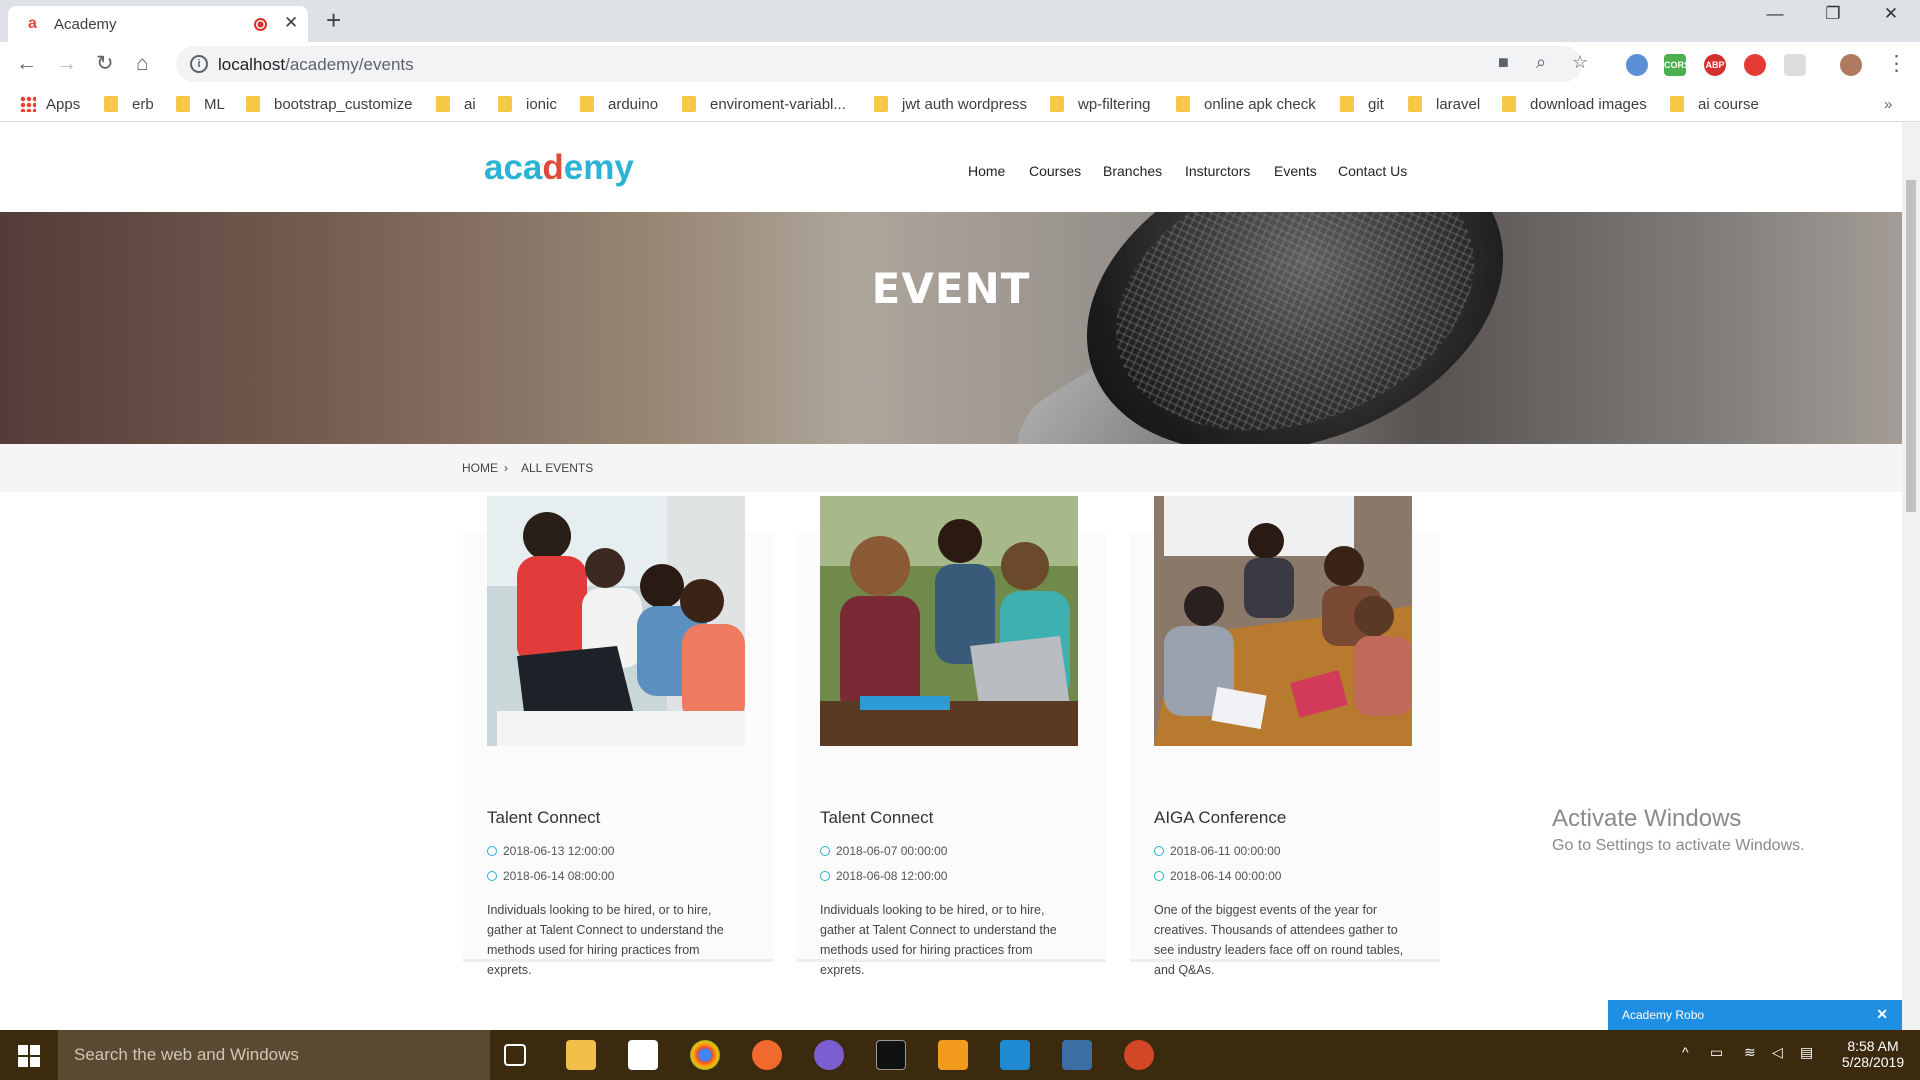 The width and height of the screenshot is (1920, 1080). What do you see at coordinates (705, 1055) in the screenshot?
I see `chrome-taskbar-icon` at bounding box center [705, 1055].